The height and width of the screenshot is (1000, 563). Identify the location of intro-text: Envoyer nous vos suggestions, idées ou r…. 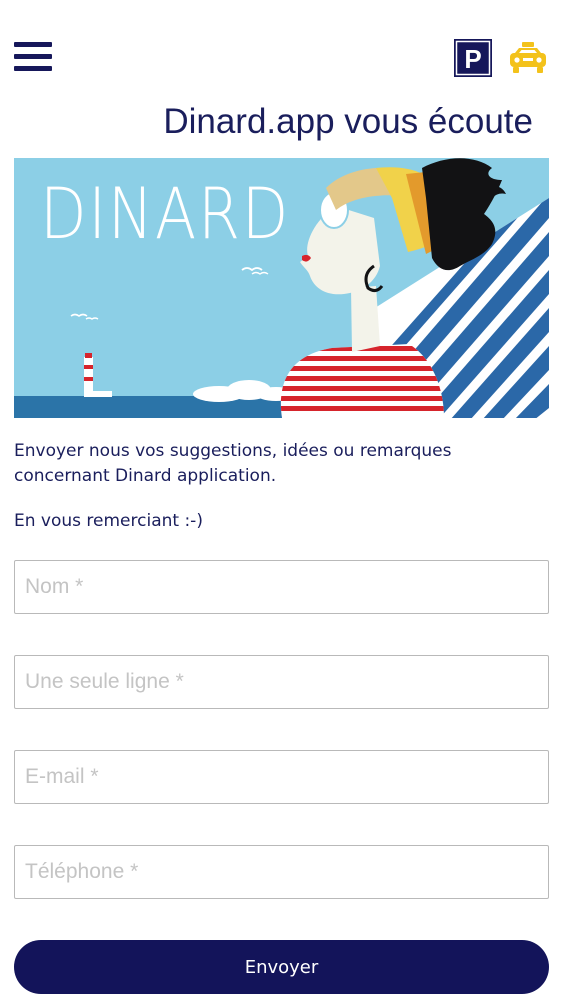
(233, 463).